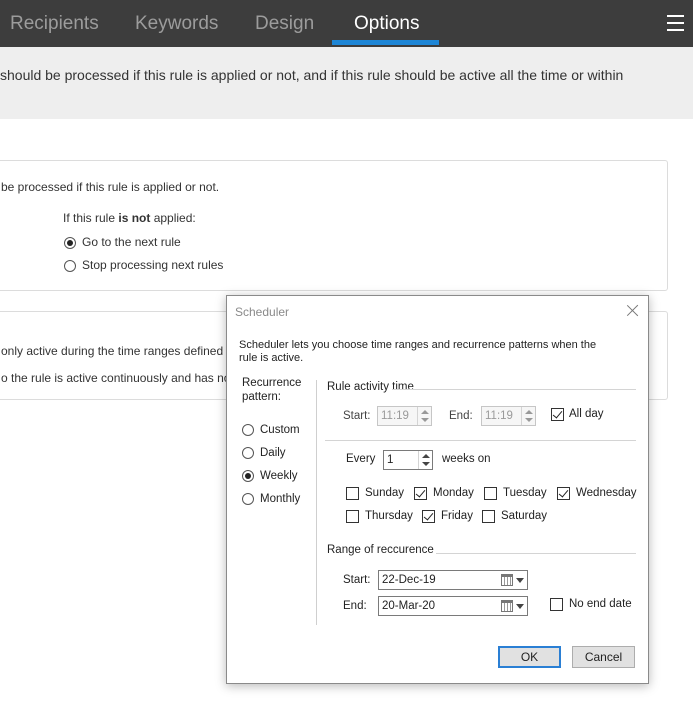 This screenshot has height=708, width=693. Describe the element at coordinates (466, 459) in the screenshot. I see `weeks-on-label: weeks on` at that location.